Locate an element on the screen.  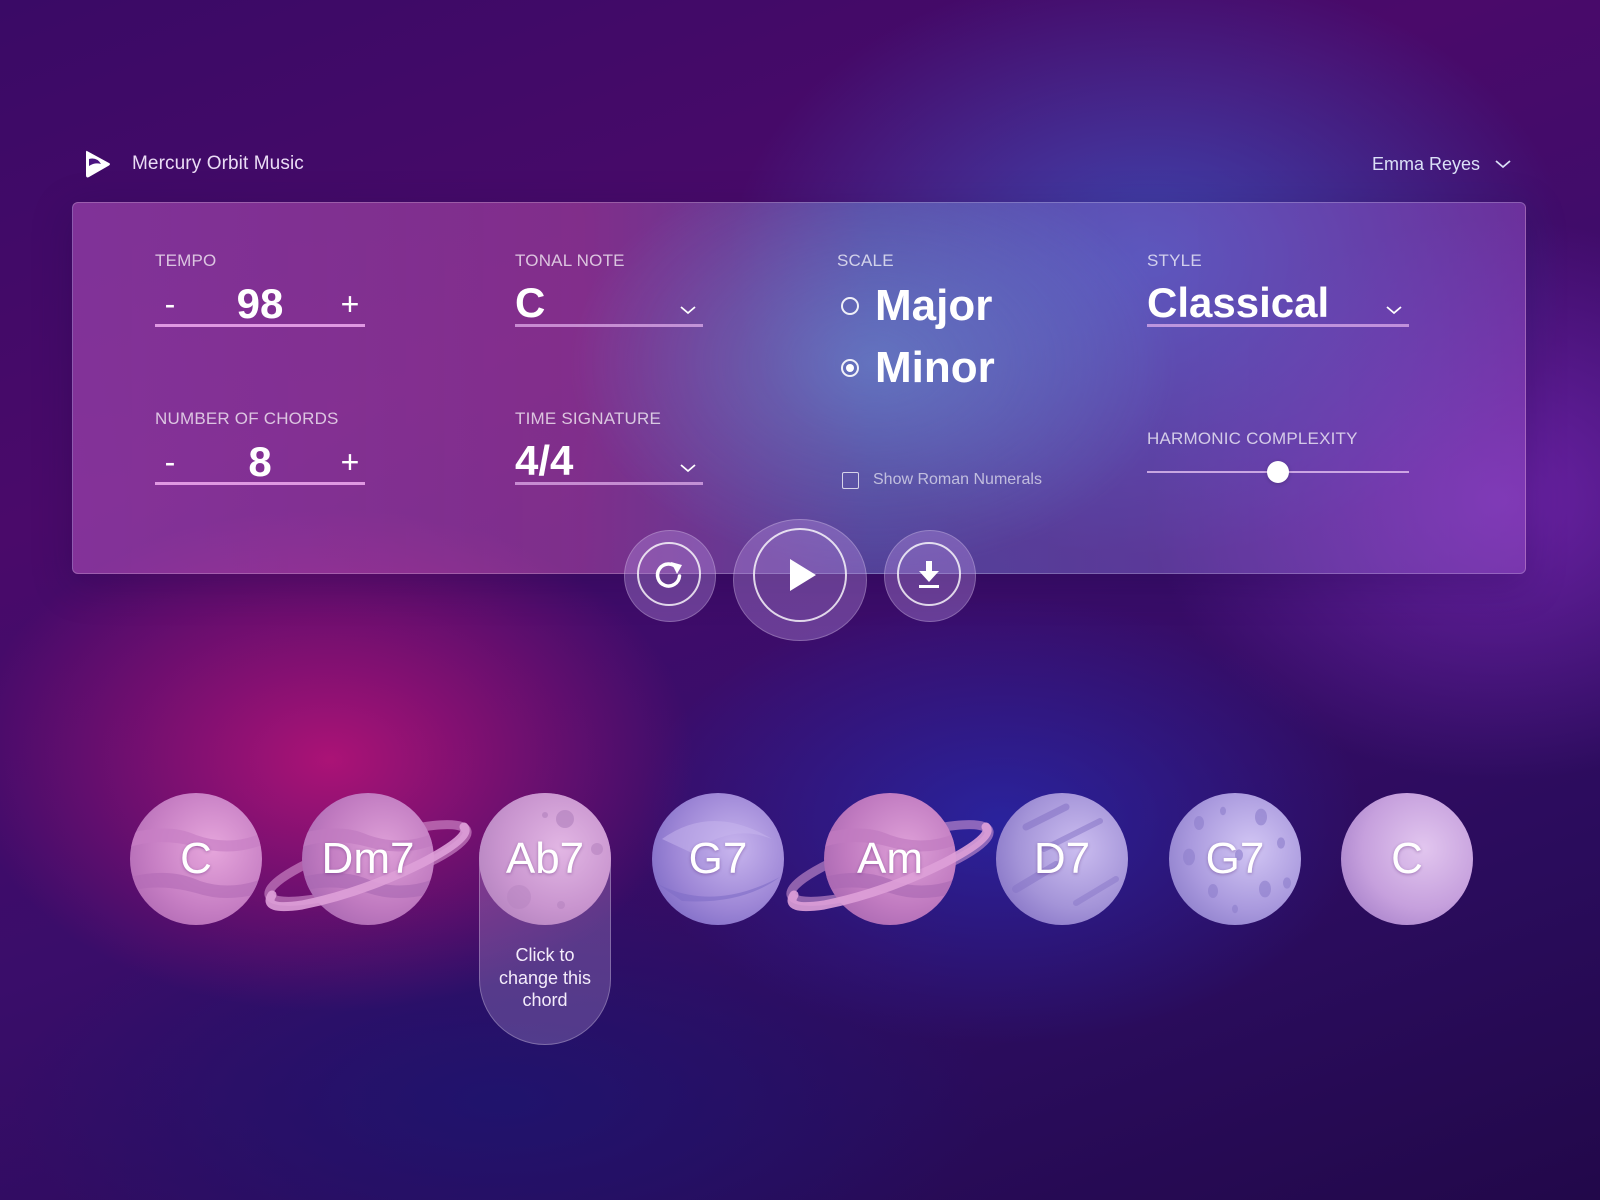
radio-minor is located at coordinates (850, 368).